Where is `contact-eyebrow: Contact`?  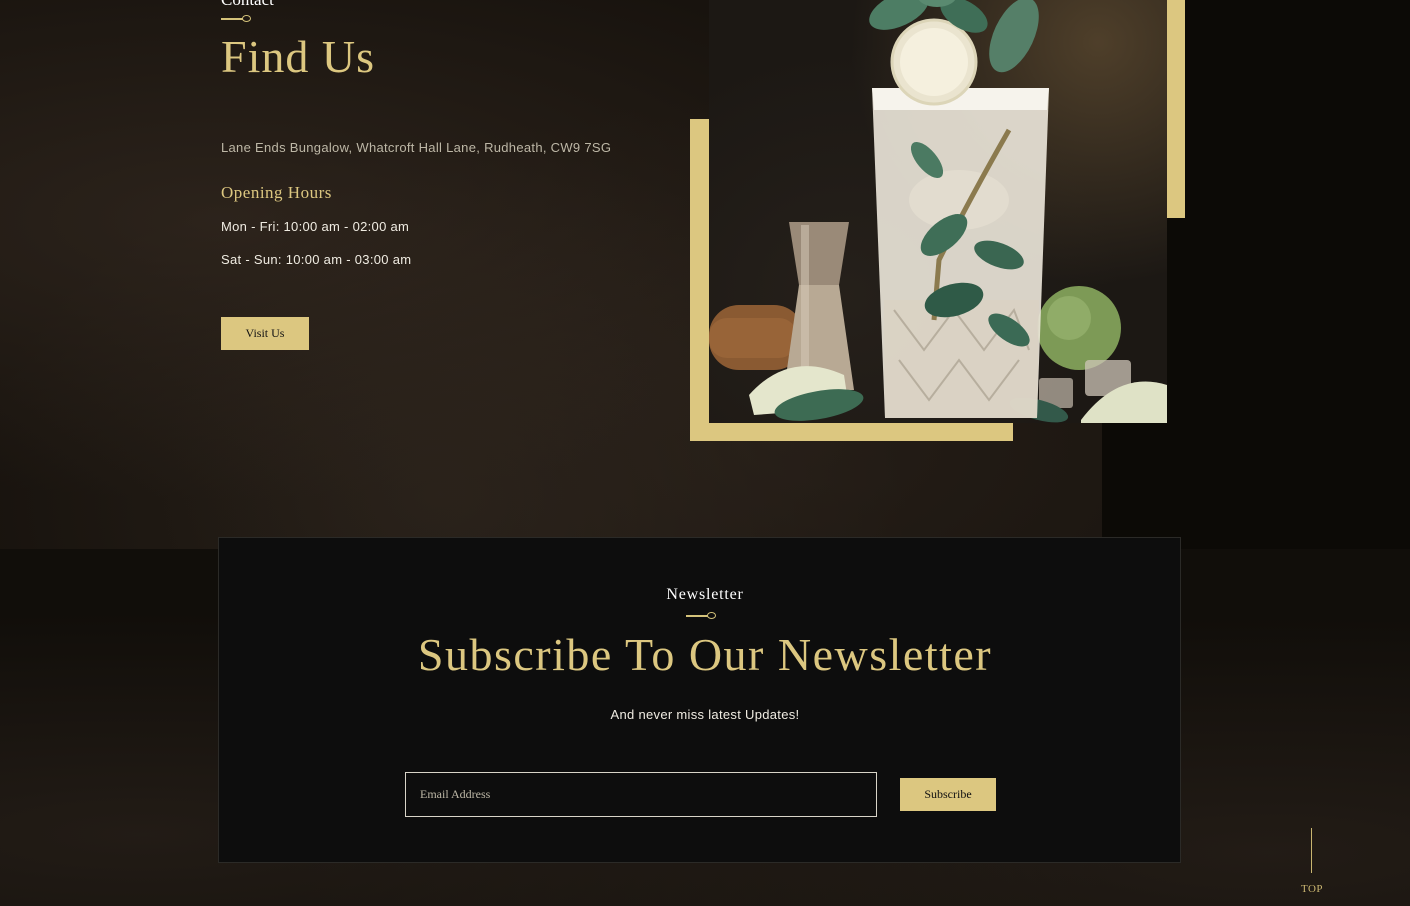 contact-eyebrow: Contact is located at coordinates (247, 5).